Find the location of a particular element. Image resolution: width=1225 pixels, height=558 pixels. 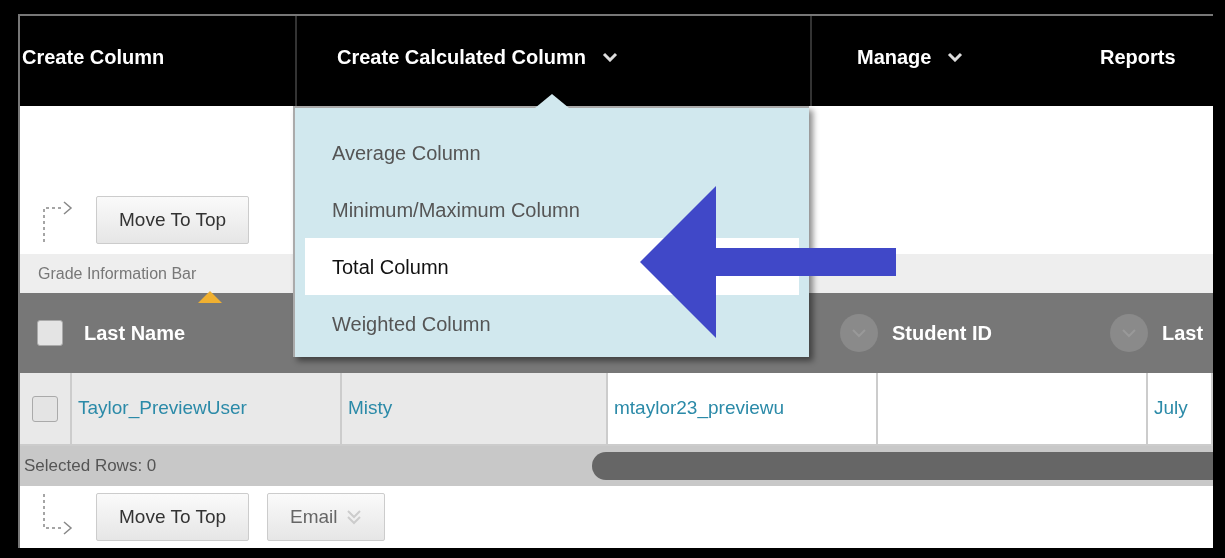

selected-rows-count: Selected Rows: 0 is located at coordinates (90, 466).